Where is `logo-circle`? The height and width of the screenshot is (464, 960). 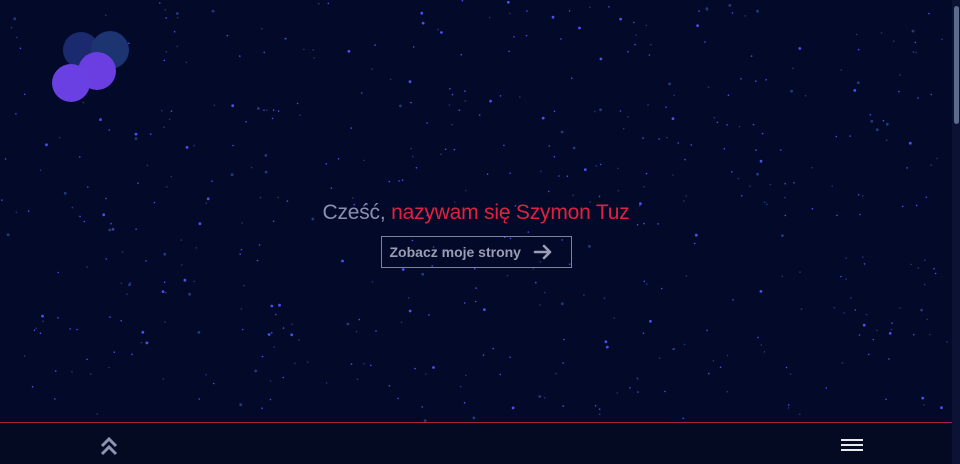
logo-circle is located at coordinates (71, 83).